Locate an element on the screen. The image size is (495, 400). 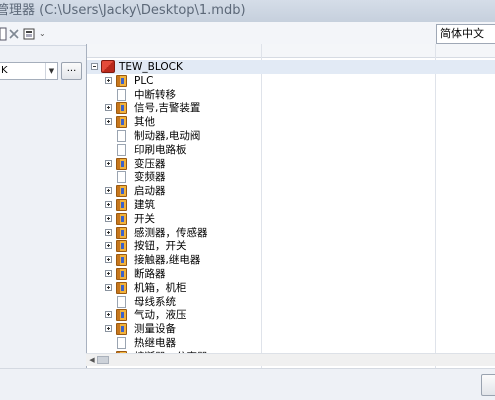
tree-item: 印刷电路板 is located at coordinates (291, 150).